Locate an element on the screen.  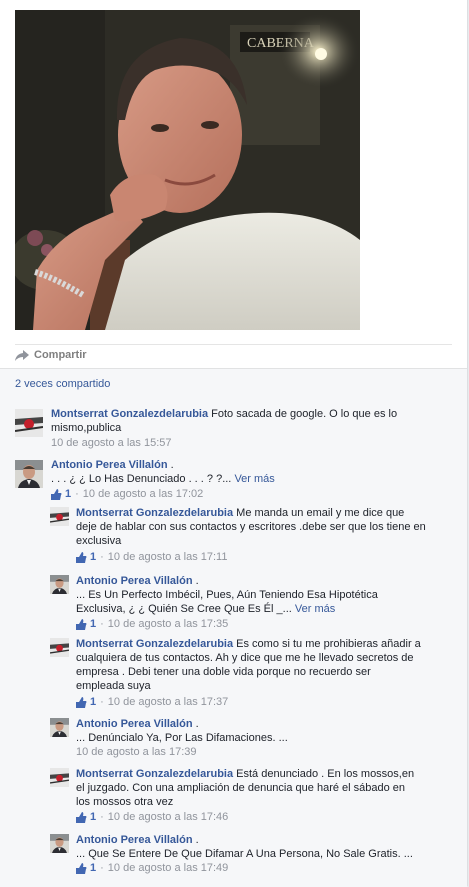
share-label: Compartir is located at coordinates (60, 355).